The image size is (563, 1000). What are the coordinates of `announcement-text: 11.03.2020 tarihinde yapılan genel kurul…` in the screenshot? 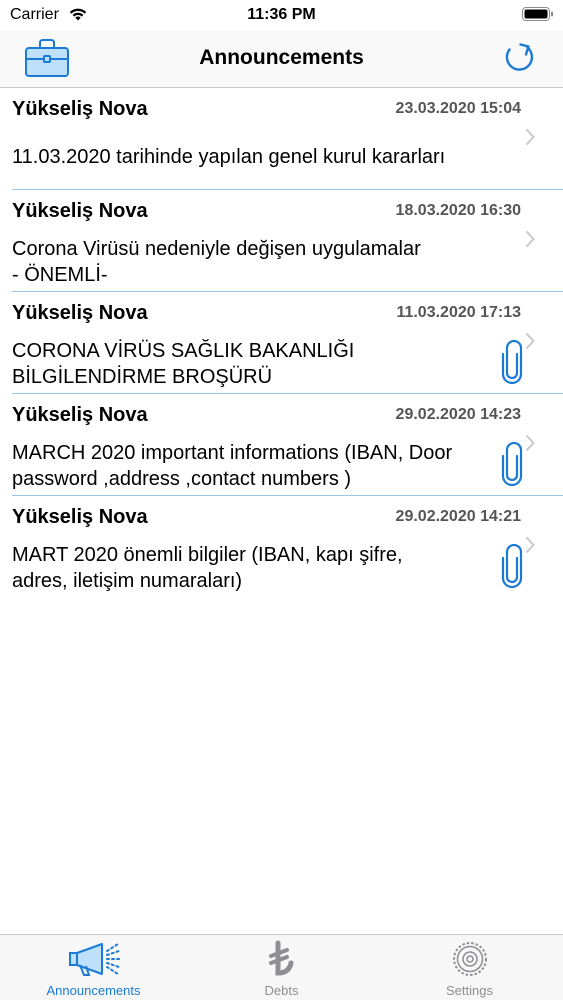 It's located at (229, 157).